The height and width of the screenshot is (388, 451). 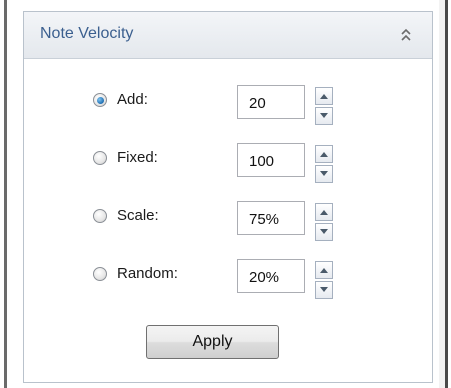 I want to click on option-label-fixed: Fixed:, so click(x=137, y=157).